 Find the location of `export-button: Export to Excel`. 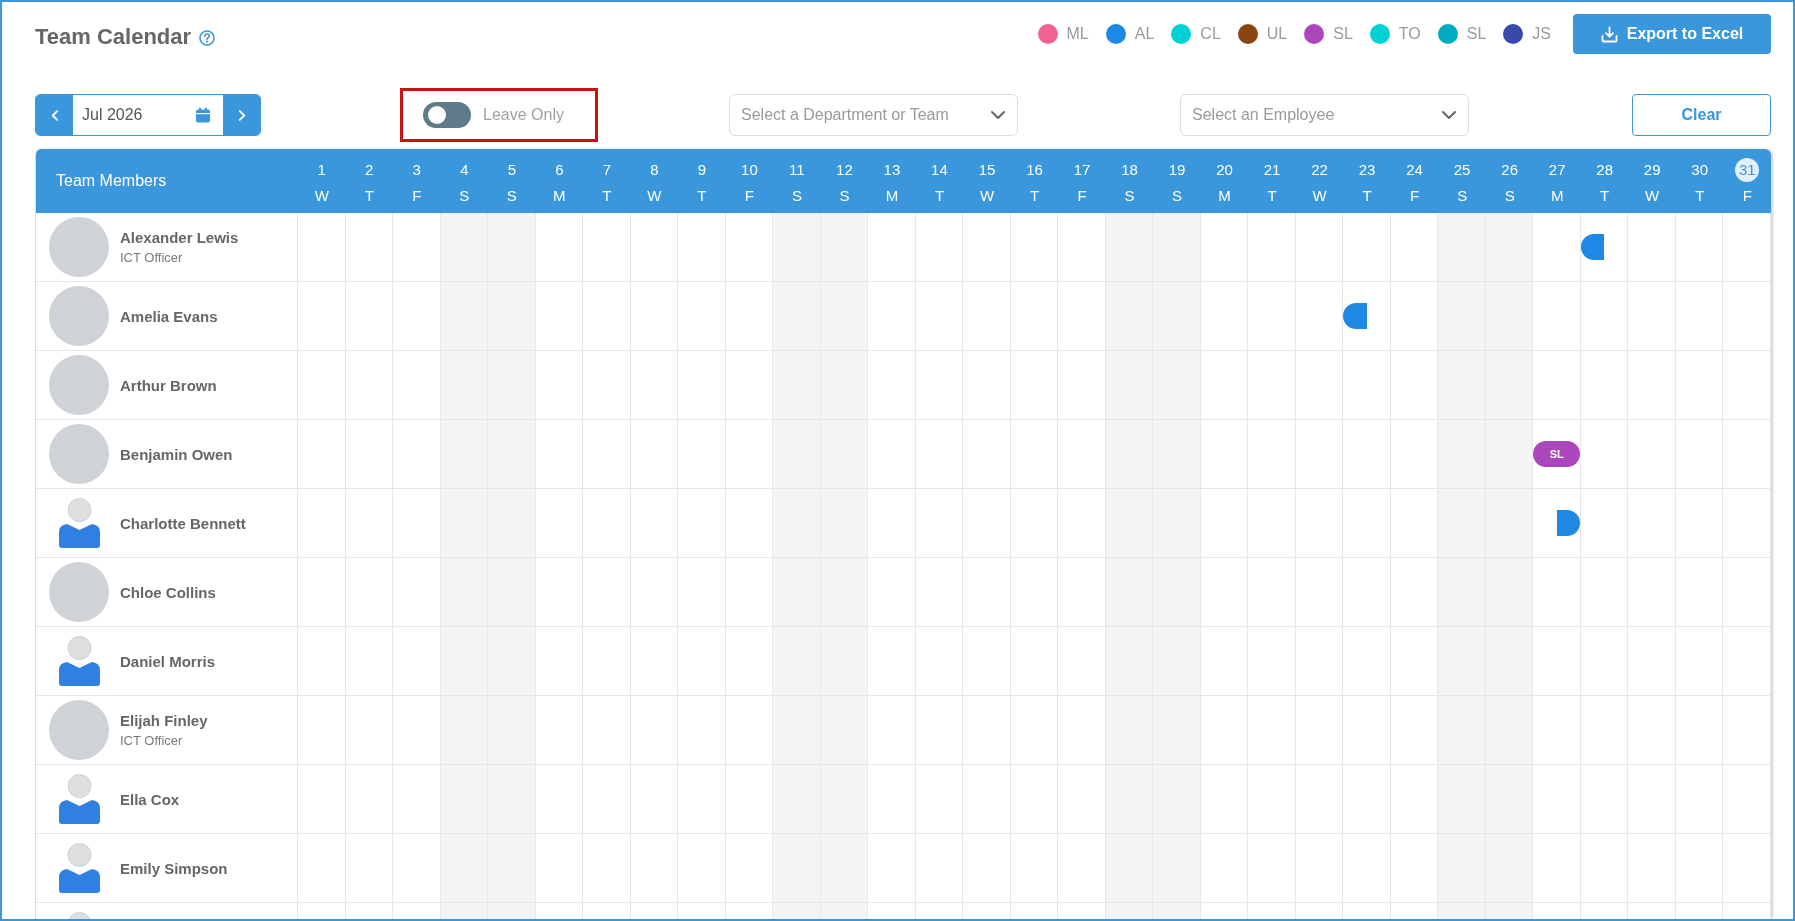

export-button: Export to Excel is located at coordinates (1672, 34).